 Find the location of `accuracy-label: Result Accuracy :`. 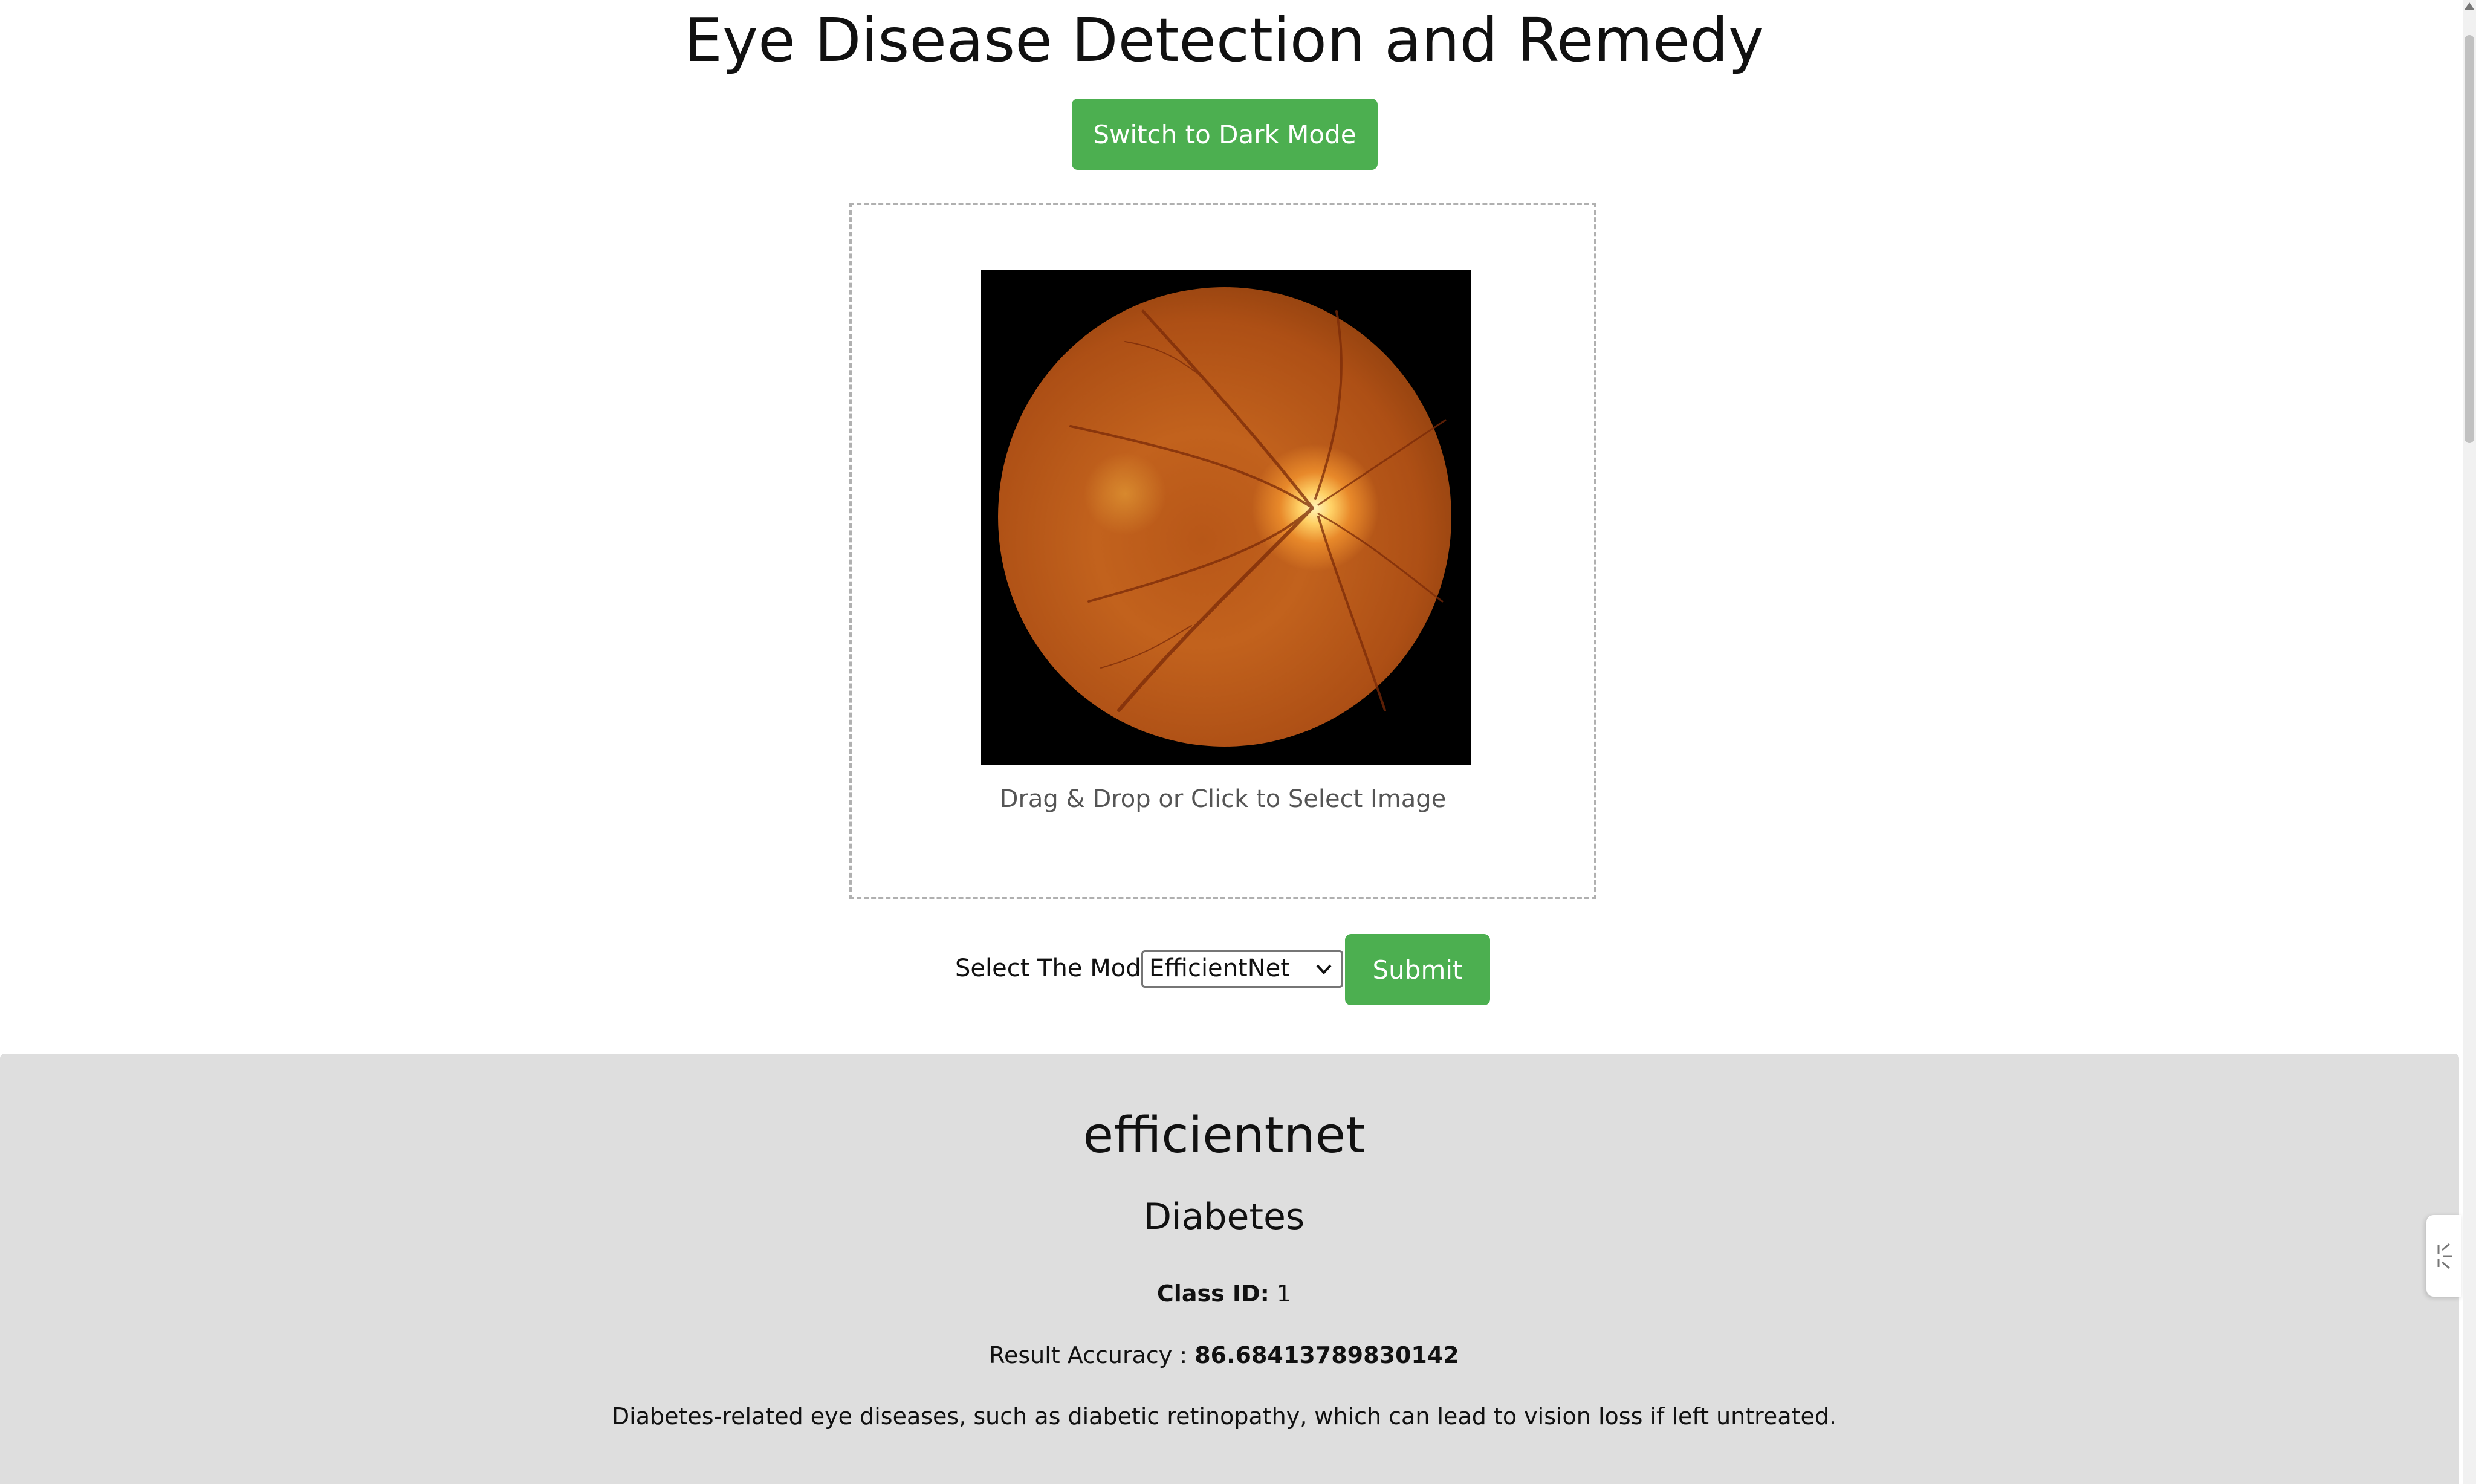

accuracy-label: Result Accuracy : is located at coordinates (1088, 1356).